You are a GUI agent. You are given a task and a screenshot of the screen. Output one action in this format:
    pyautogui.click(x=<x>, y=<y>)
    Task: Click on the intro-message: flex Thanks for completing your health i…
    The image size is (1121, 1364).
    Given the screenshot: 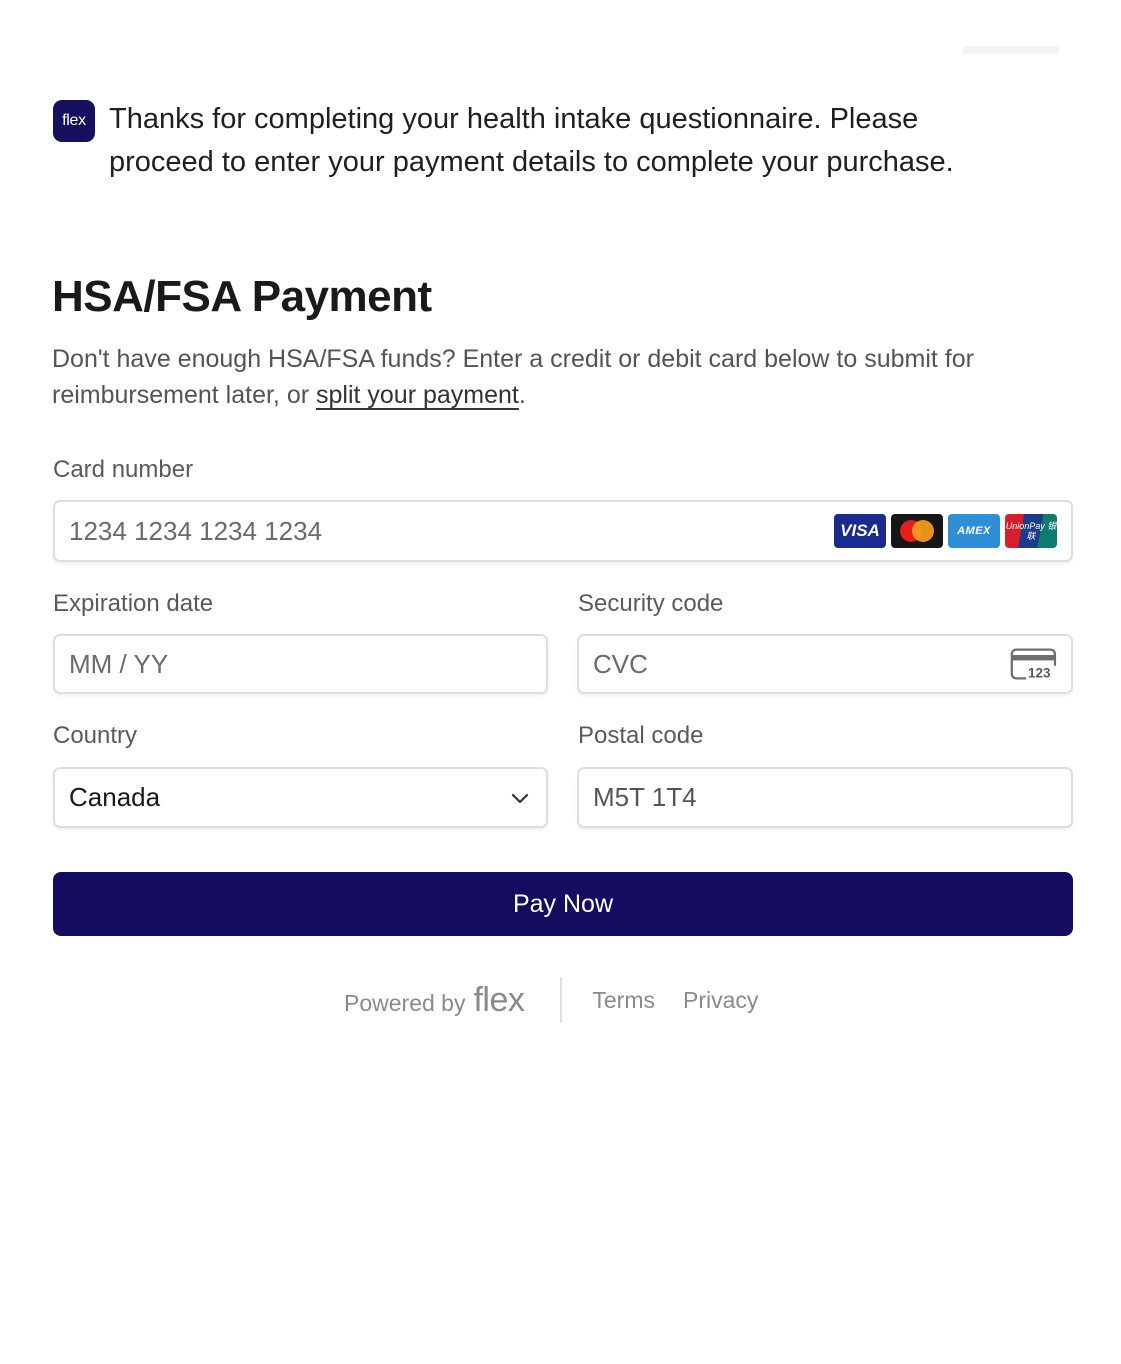 What is the action you would take?
    pyautogui.click(x=553, y=142)
    